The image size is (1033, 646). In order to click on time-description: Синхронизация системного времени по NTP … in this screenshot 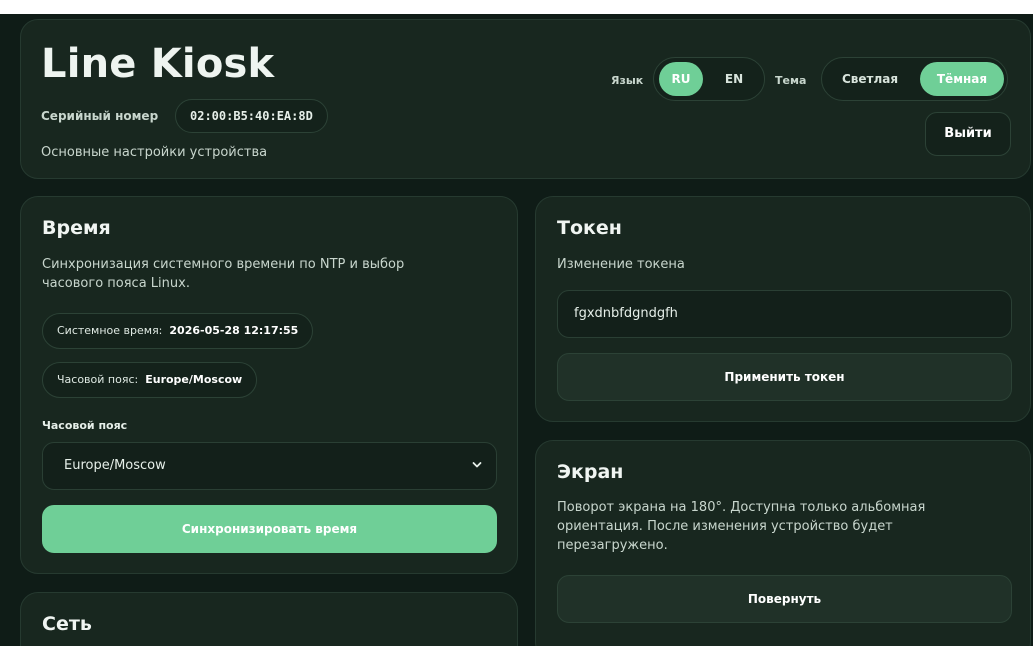, I will do `click(223, 274)`.